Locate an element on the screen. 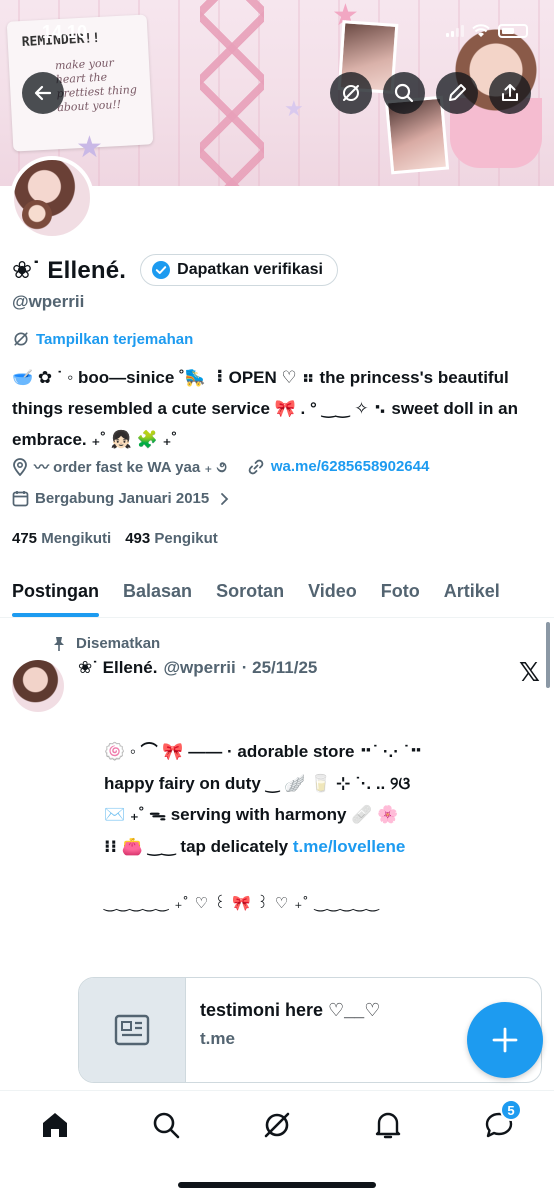  profile-website: wa.me/6285658902644 is located at coordinates (338, 467).